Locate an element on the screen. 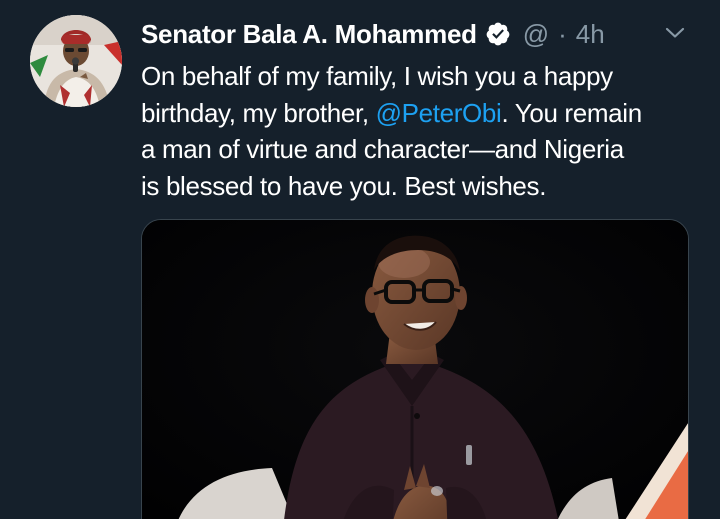 The height and width of the screenshot is (519, 720). tweet-header: Senator Bala A. Mohammed @ · 4h is located at coordinates (421, 34).